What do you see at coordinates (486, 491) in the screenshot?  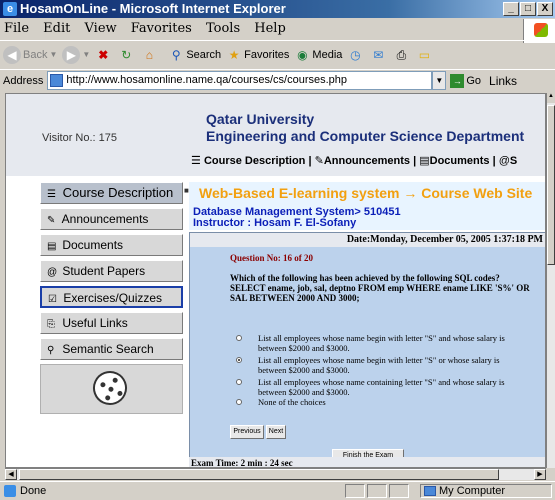 I see `security-zone: My Computer` at bounding box center [486, 491].